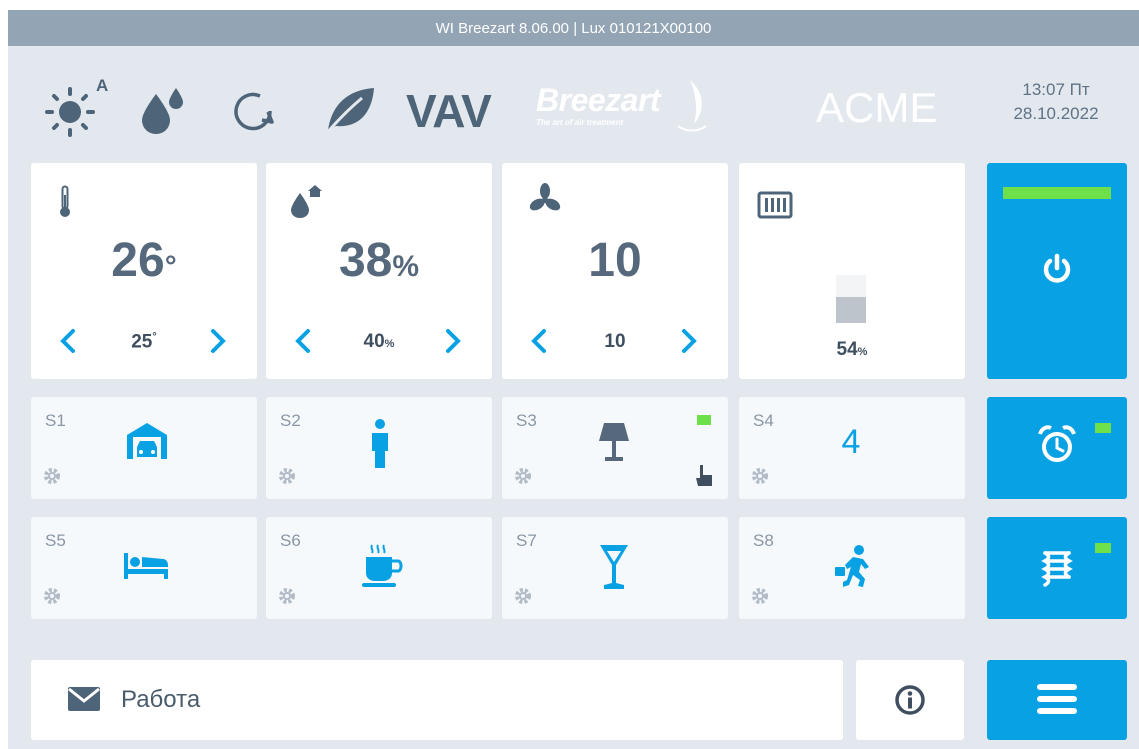 The image size is (1139, 749). What do you see at coordinates (1057, 193) in the screenshot?
I see `power-status-indicator` at bounding box center [1057, 193].